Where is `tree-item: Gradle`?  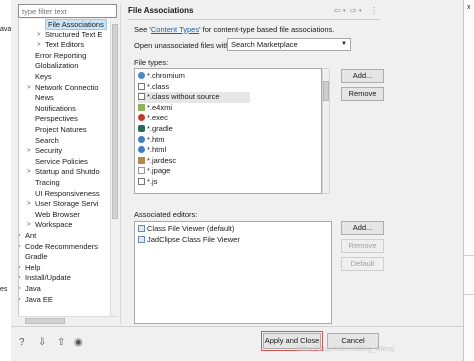 tree-item: Gradle is located at coordinates (36, 257).